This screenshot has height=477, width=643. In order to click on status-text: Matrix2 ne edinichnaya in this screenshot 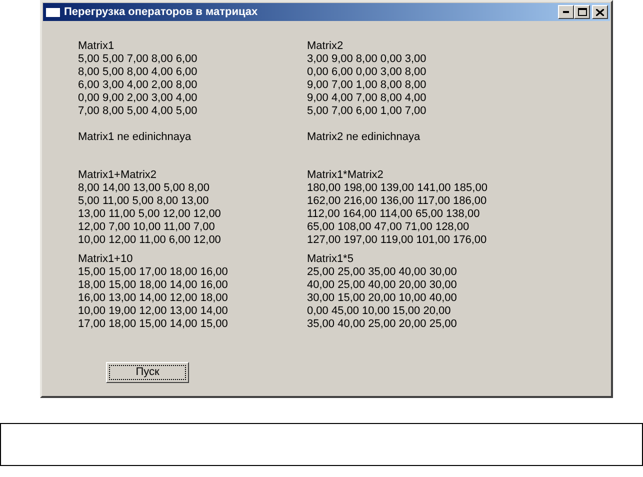, I will do `click(364, 137)`.